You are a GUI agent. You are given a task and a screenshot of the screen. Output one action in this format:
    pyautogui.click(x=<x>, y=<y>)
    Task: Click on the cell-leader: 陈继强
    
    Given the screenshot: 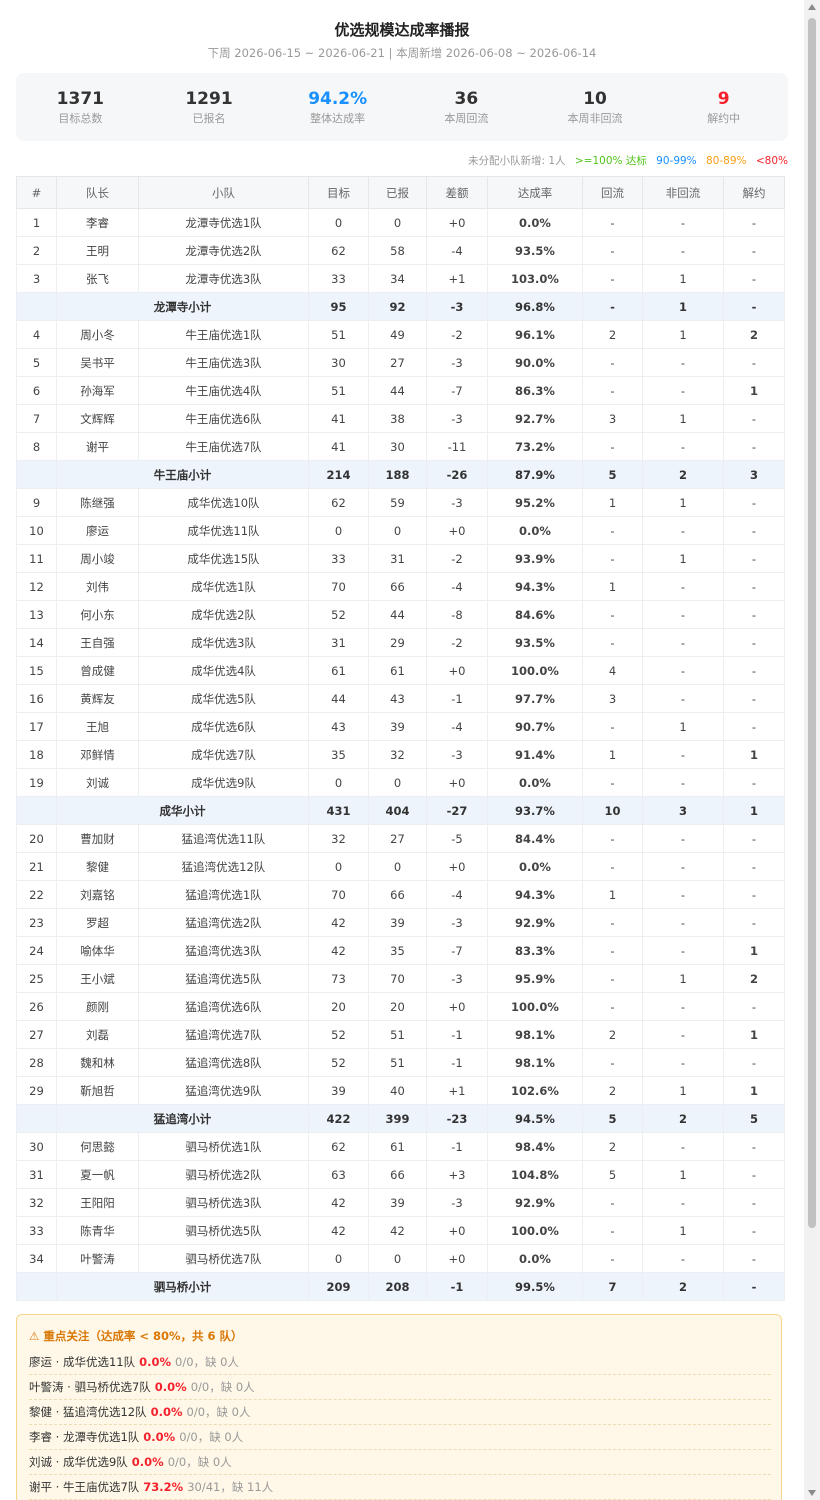 What is the action you would take?
    pyautogui.click(x=97, y=502)
    